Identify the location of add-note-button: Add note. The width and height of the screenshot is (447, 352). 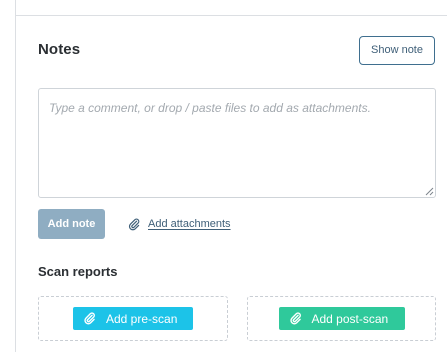
(71, 224).